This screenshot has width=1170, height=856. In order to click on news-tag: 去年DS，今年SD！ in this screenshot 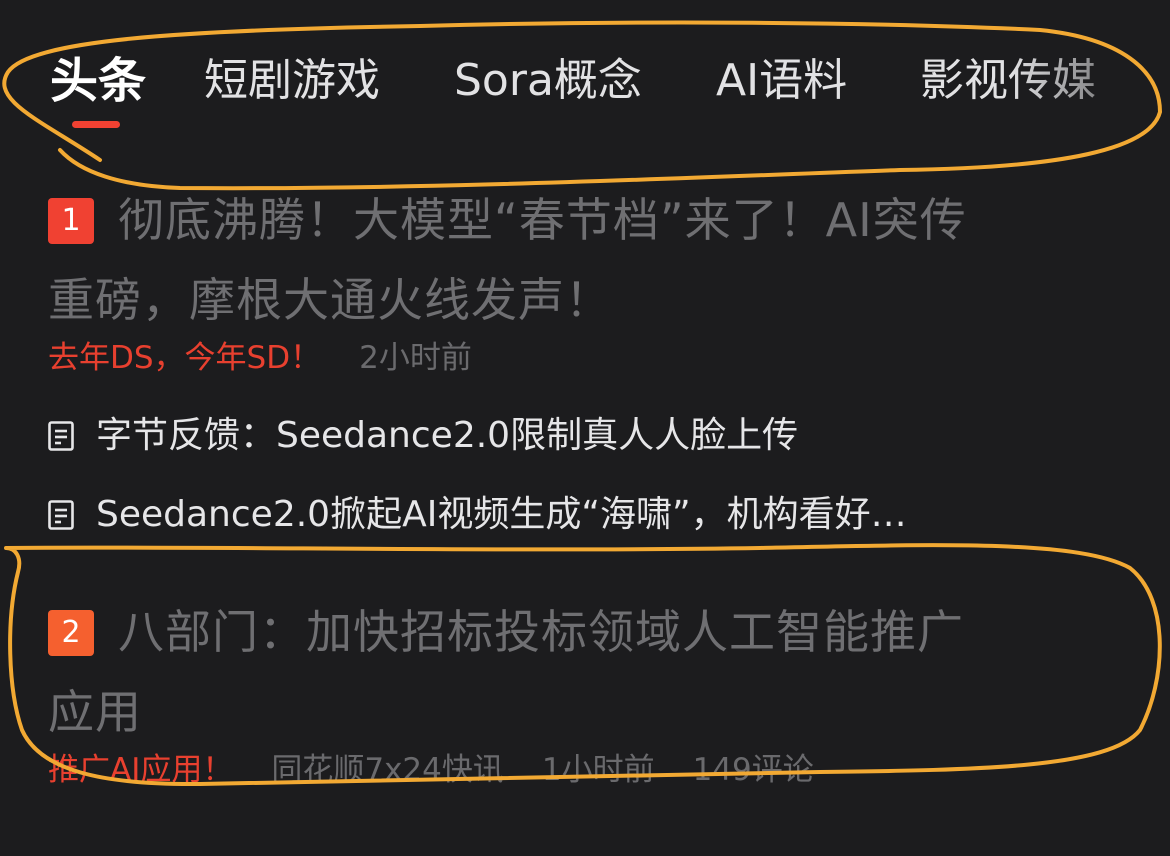, I will do `click(185, 358)`.